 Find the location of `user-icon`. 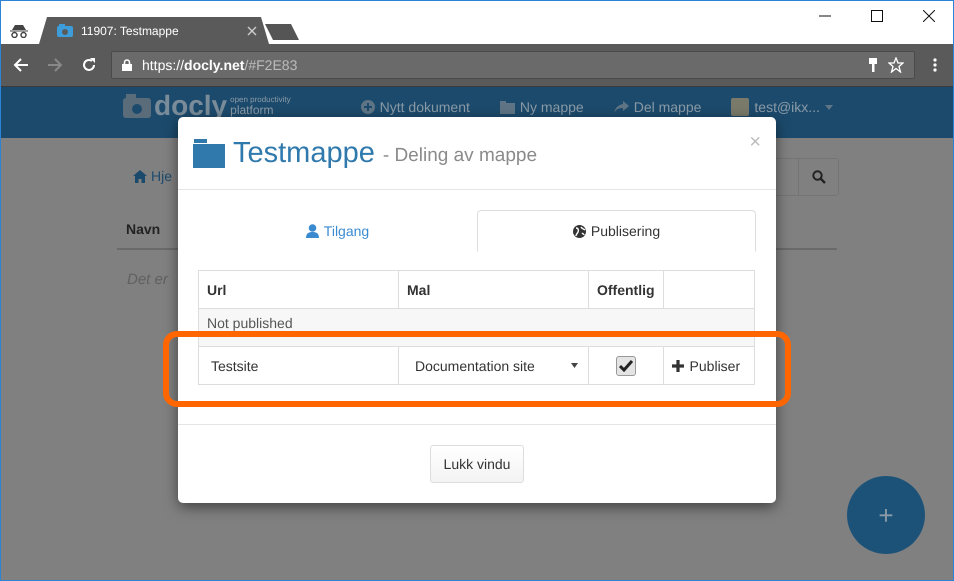

user-icon is located at coordinates (312, 231).